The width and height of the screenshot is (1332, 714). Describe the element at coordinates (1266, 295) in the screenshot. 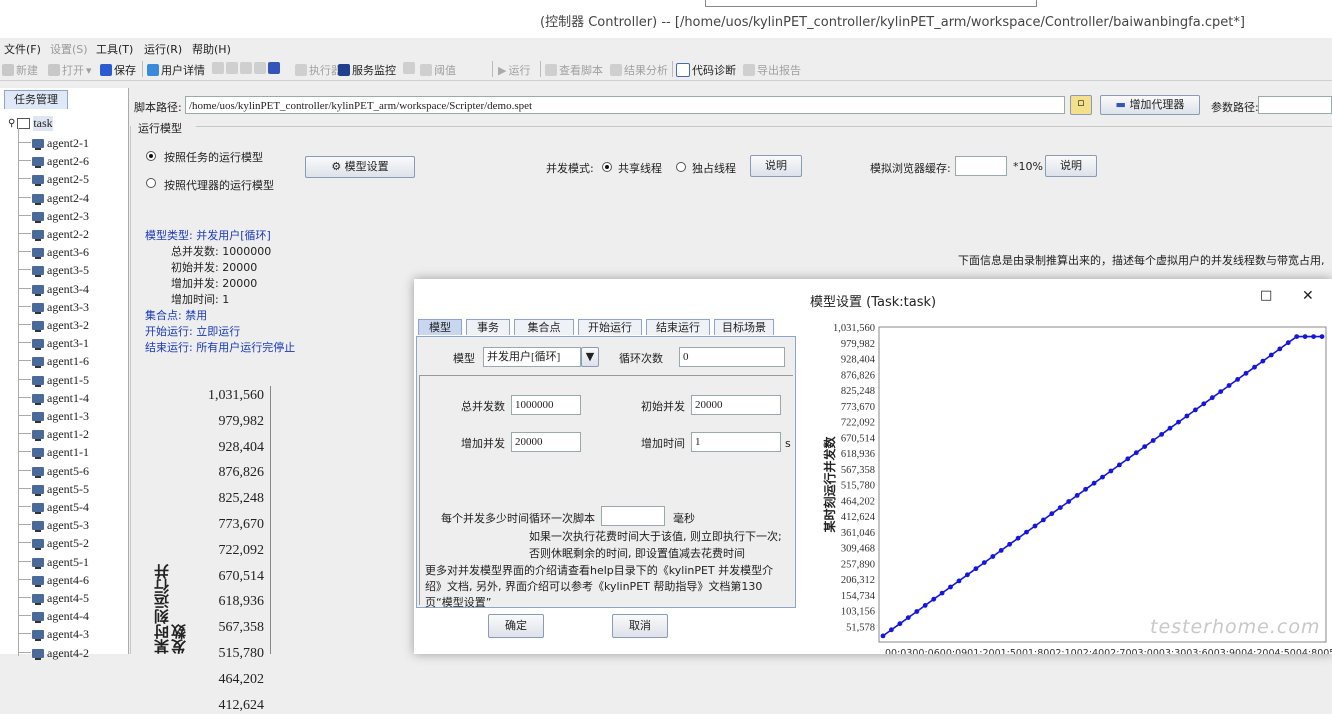

I see `maximize-icon: □` at that location.